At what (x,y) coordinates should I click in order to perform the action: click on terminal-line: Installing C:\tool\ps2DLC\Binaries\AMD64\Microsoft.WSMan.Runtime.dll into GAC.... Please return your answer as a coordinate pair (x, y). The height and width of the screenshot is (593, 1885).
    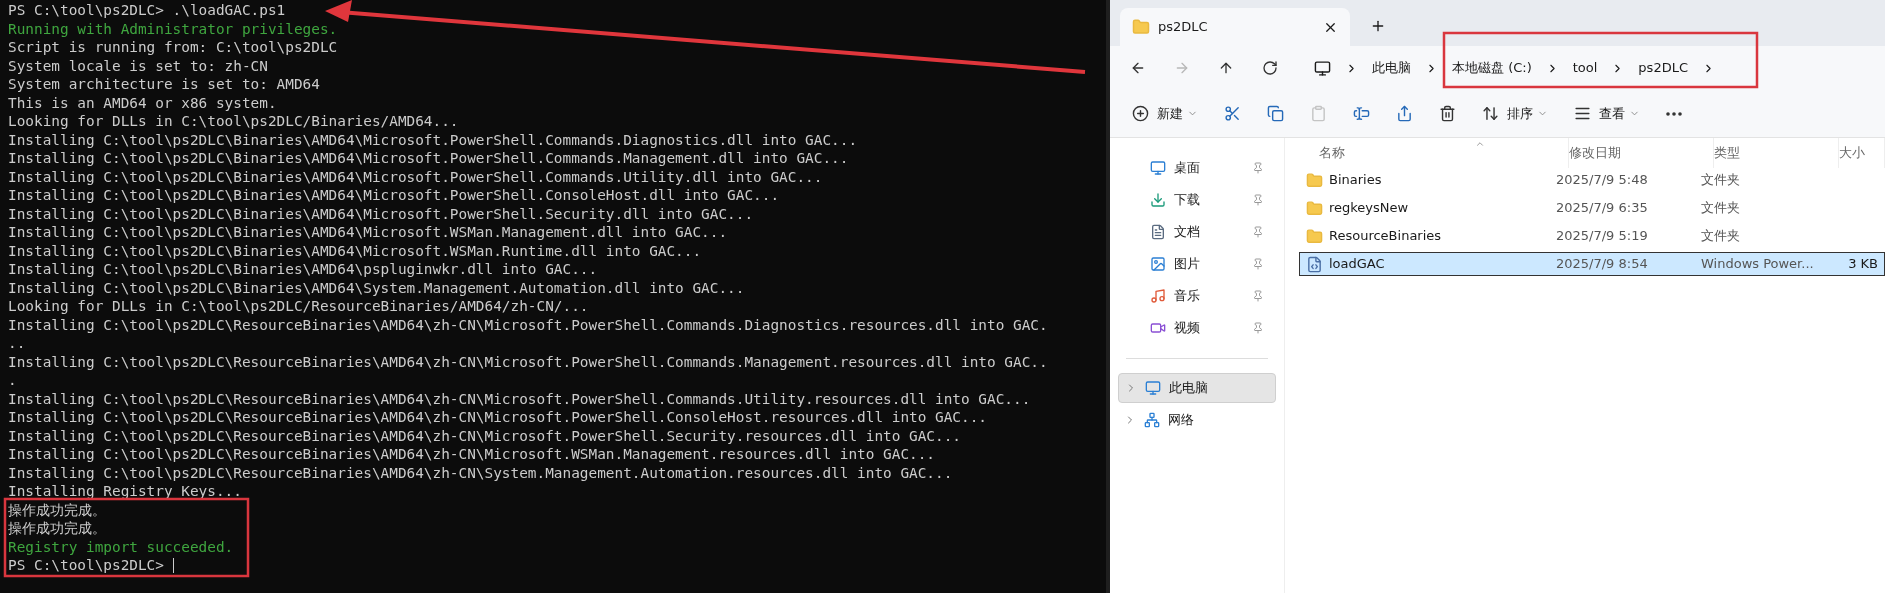
    Looking at the image, I should click on (355, 250).